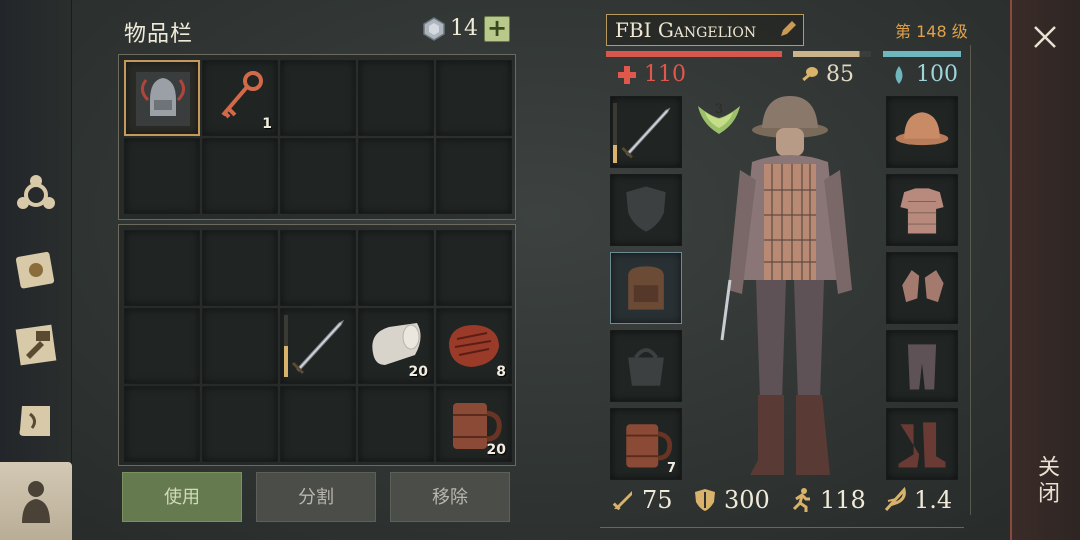 The image size is (1080, 540). I want to click on build-nav-button, so click(36, 345).